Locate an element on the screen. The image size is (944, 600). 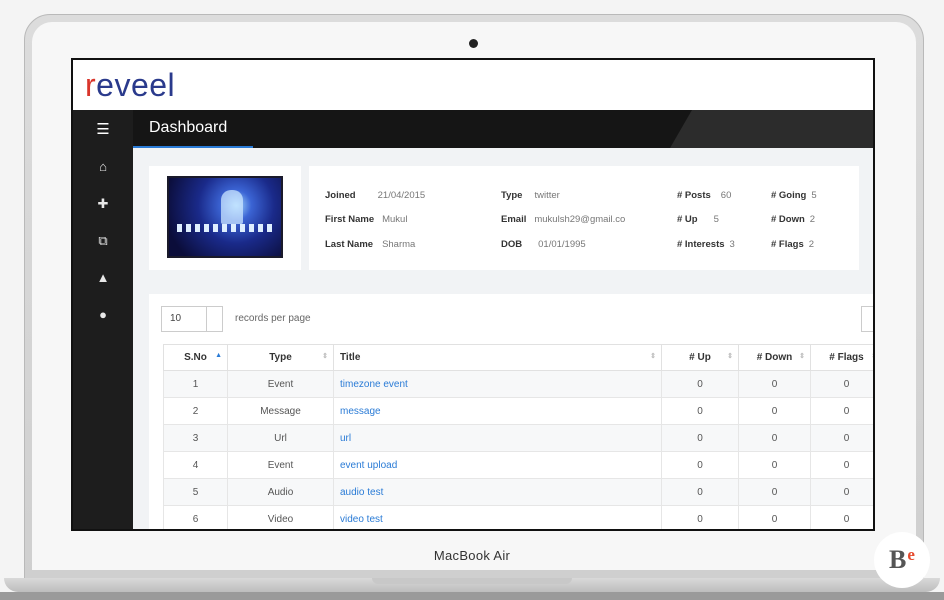
up-count: # Up 5 is located at coordinates (698, 219).